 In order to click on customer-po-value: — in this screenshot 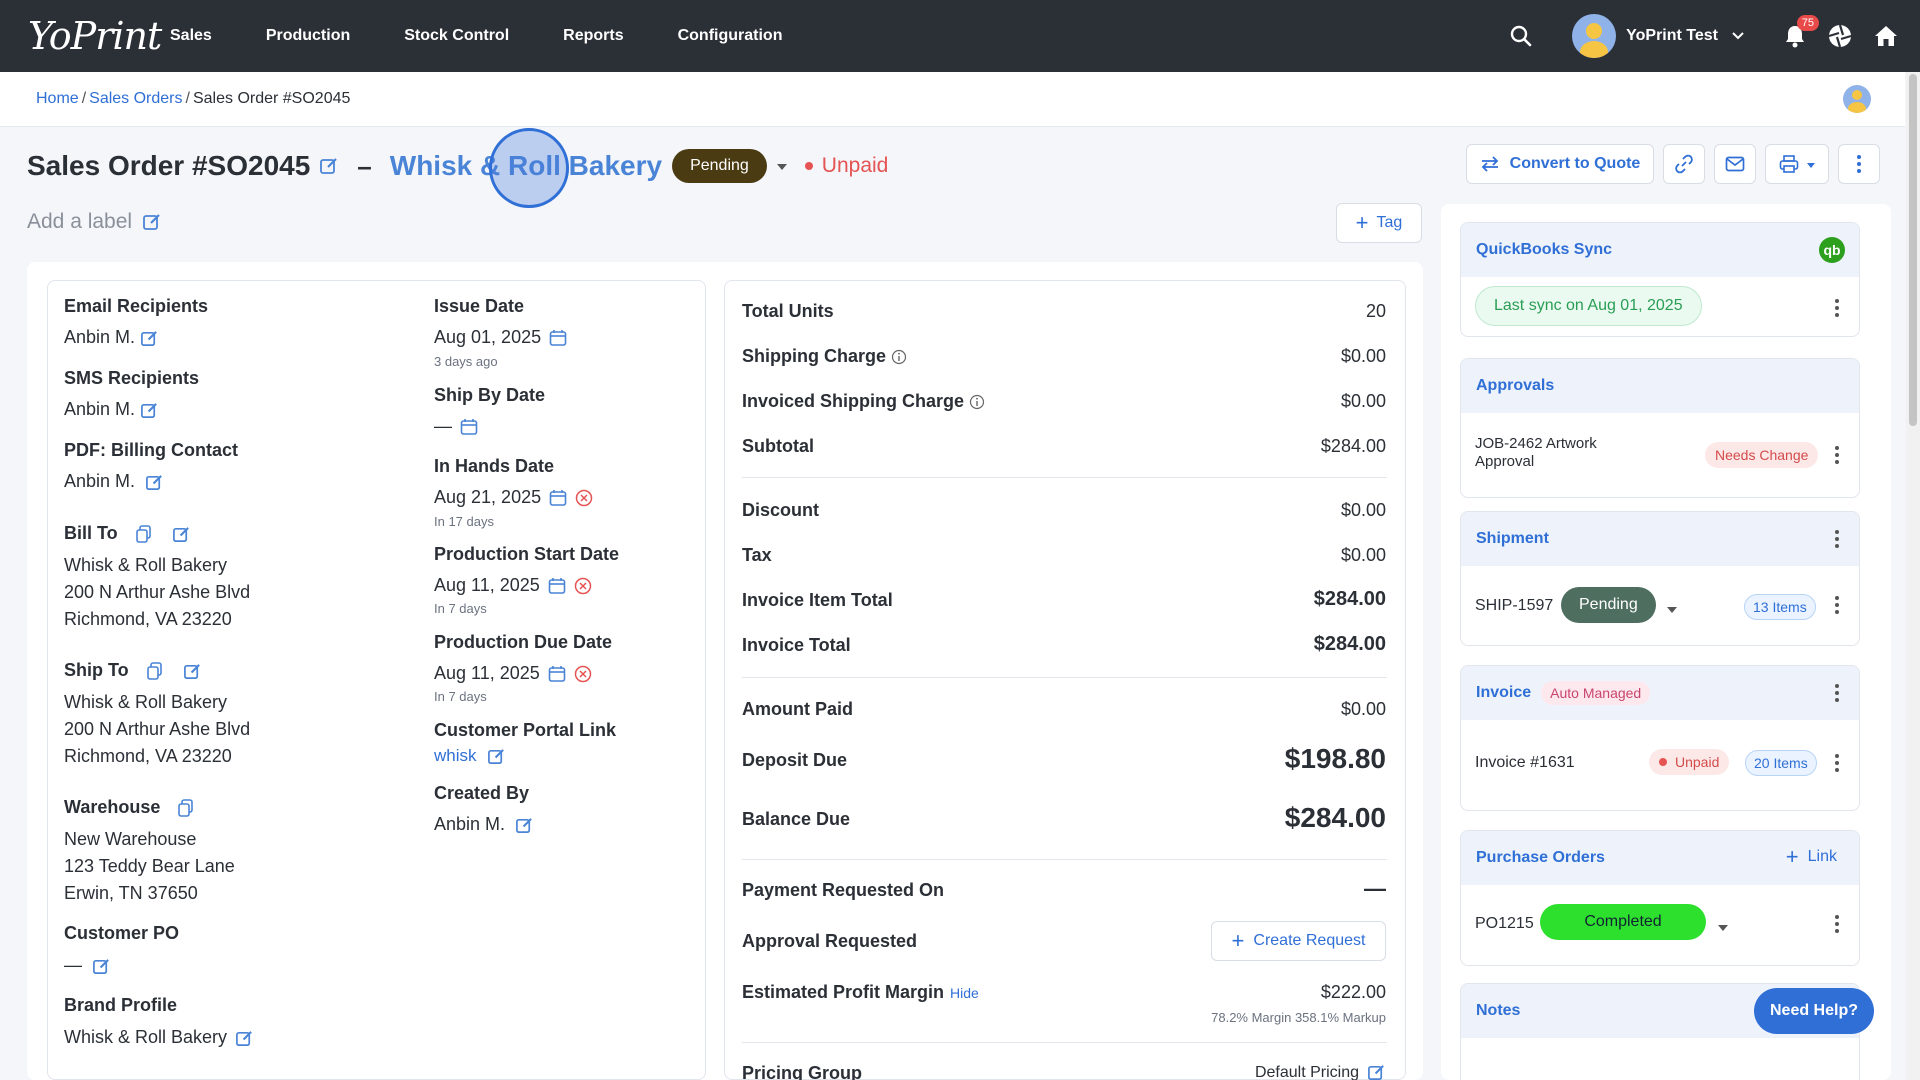, I will do `click(87, 965)`.